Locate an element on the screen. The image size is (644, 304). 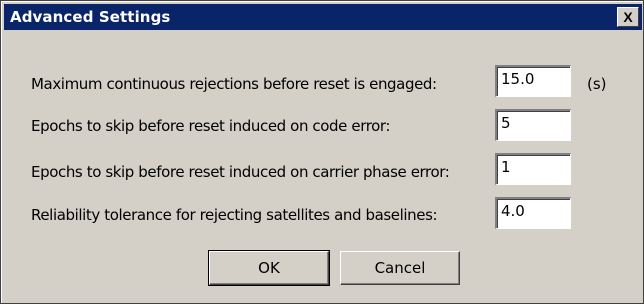
max-rejections-input: 15.0 is located at coordinates (533, 81).